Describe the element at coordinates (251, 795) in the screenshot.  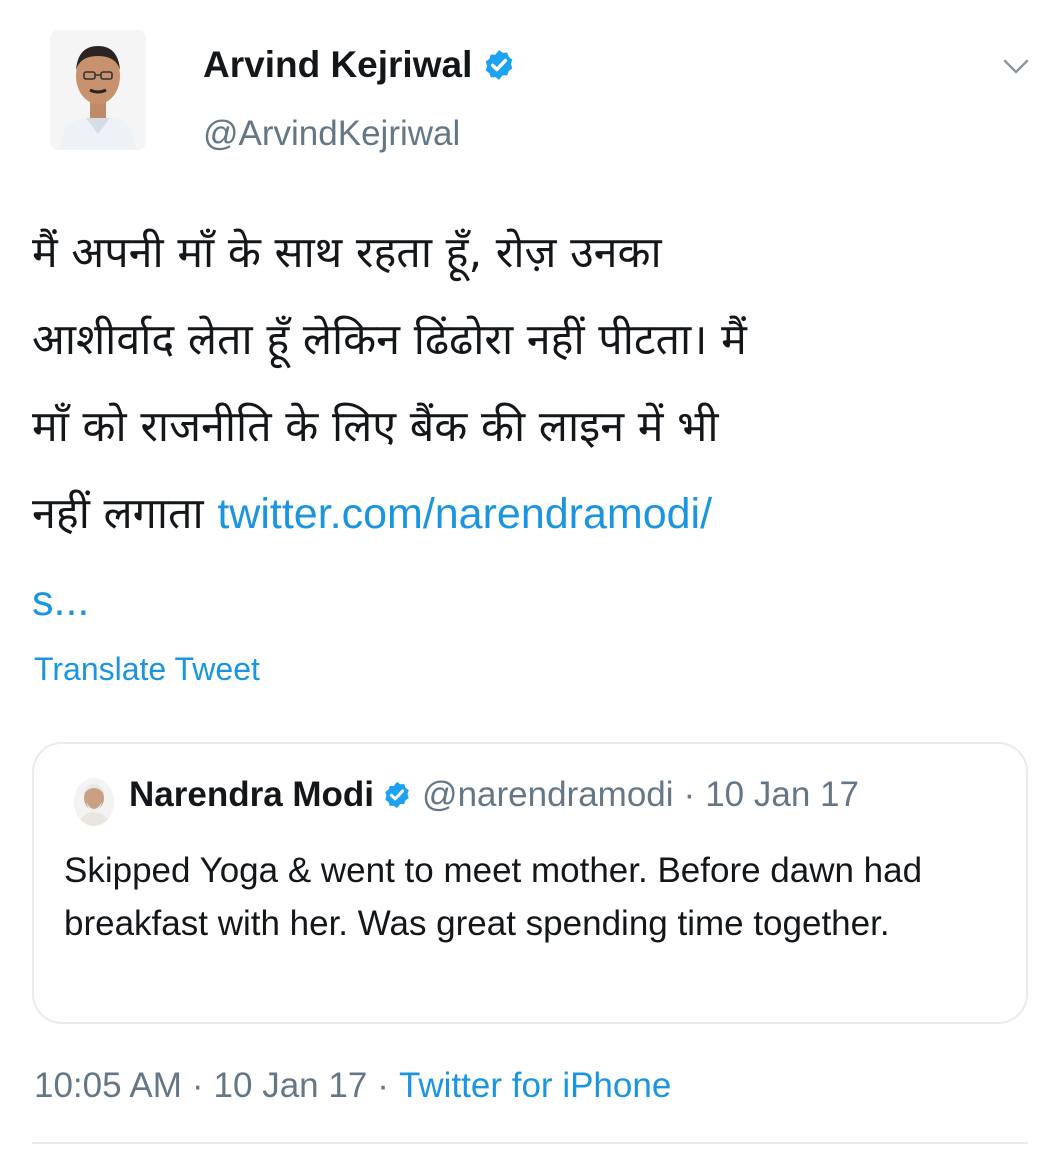
I see `quoted-author-name: Narendra Modi` at that location.